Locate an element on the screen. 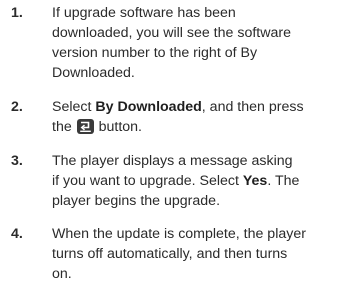 This screenshot has width=364, height=291. step-text-line: turns off automatically, and then turns is located at coordinates (170, 254).